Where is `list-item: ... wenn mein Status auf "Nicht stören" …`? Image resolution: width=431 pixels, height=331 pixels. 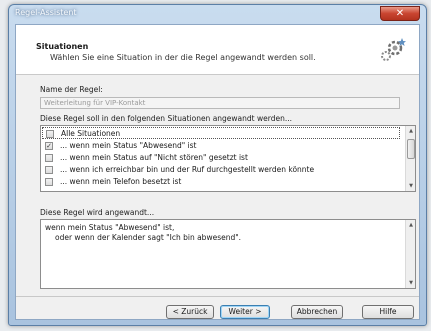 list-item: ... wenn mein Status auf "Nicht stören" … is located at coordinates (221, 158).